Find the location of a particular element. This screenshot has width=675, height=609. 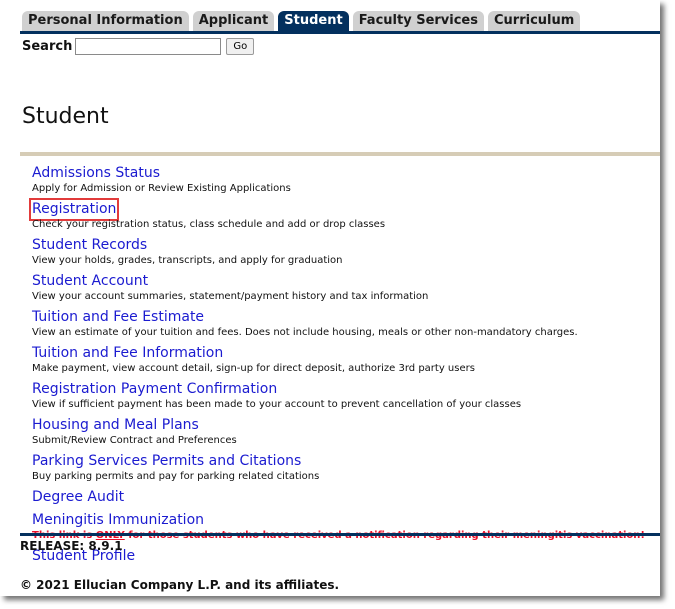

tab-student: Student is located at coordinates (313, 21).